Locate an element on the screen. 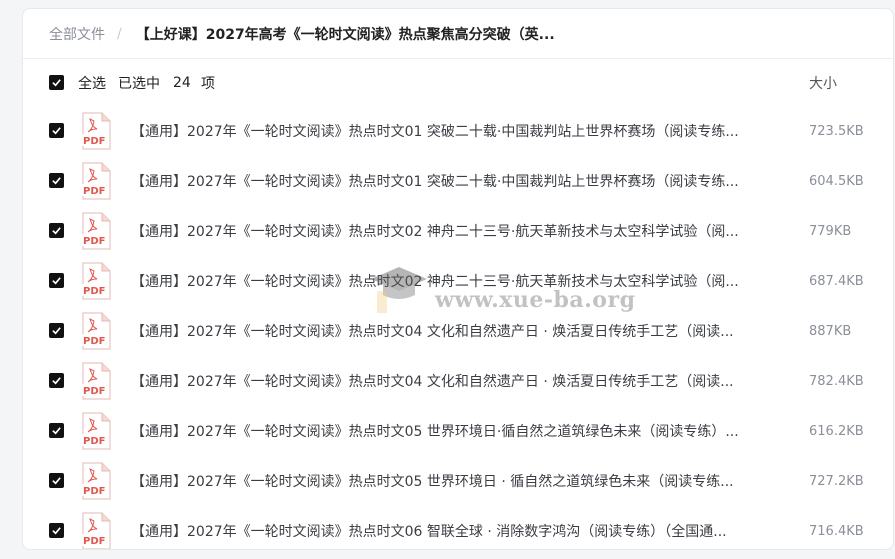  file-size: 616.2KB is located at coordinates (836, 431).